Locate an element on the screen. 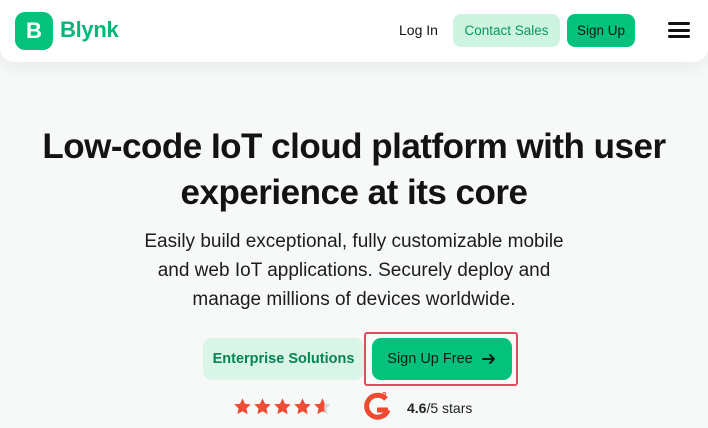 Image resolution: width=708 pixels, height=428 pixels. brand-name: Blynk is located at coordinates (89, 30).